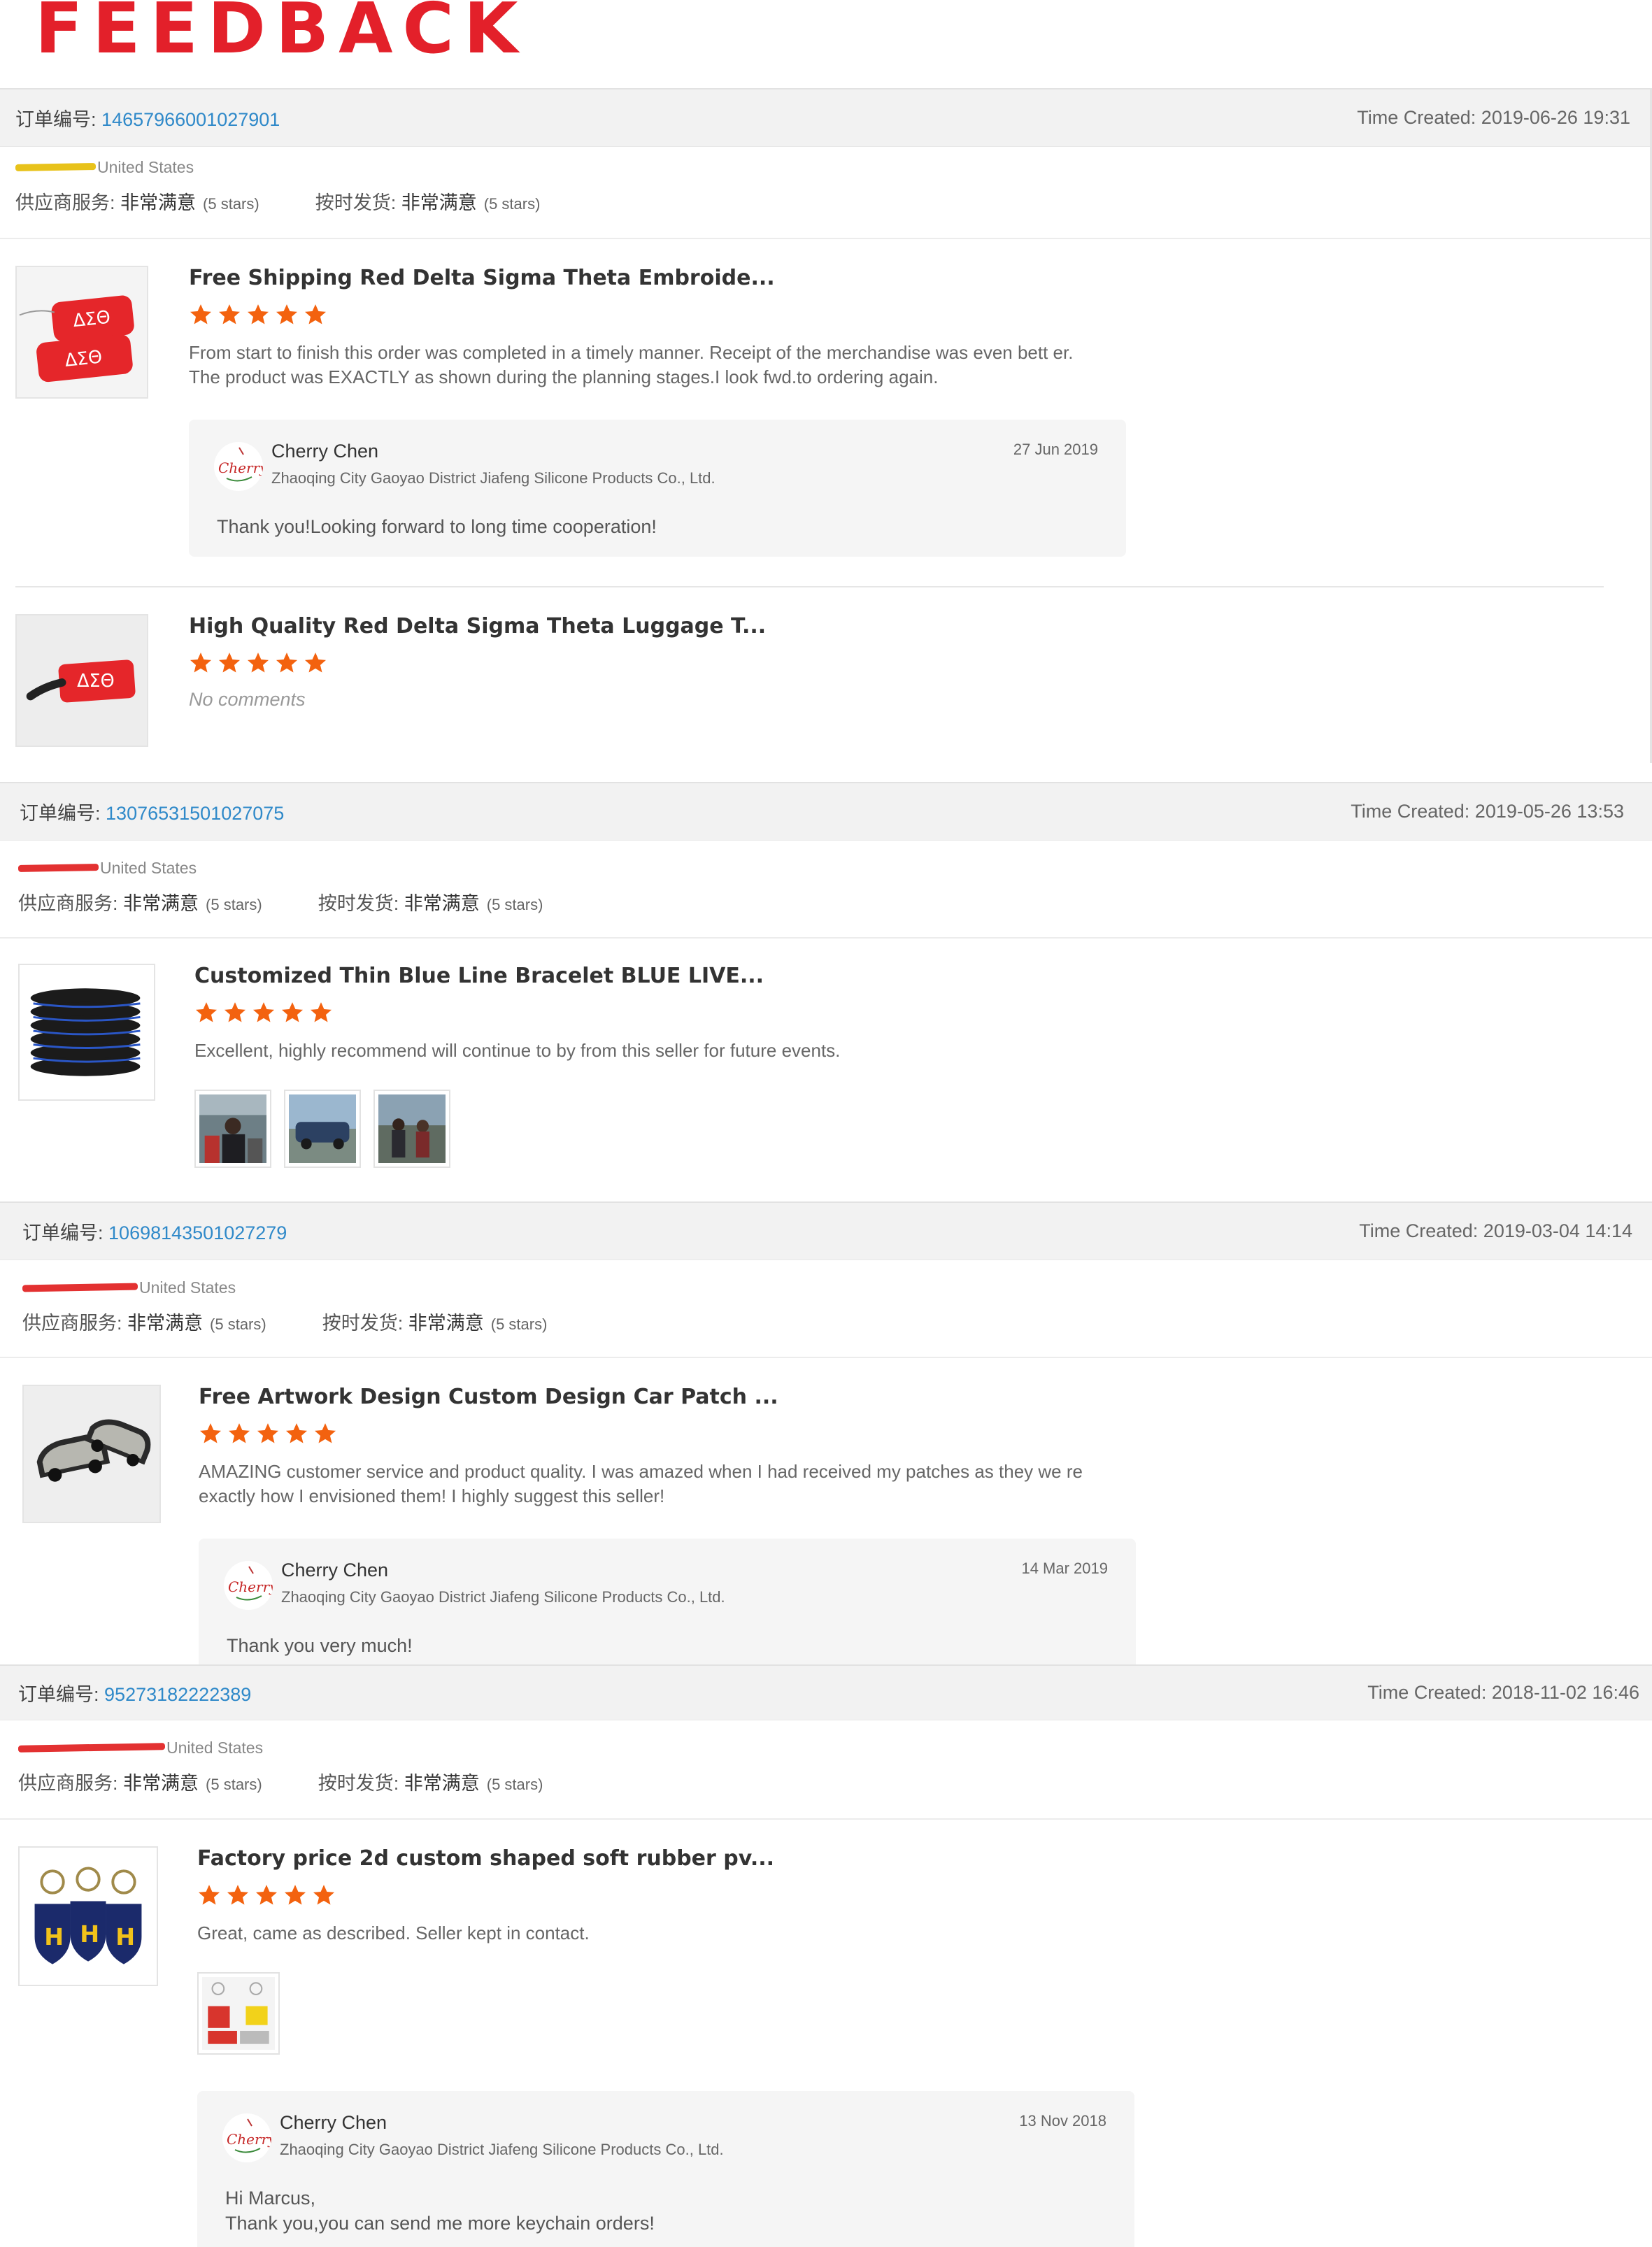 Image resolution: width=1652 pixels, height=2247 pixels. I want to click on buyer-line: United States, so click(829, 1287).